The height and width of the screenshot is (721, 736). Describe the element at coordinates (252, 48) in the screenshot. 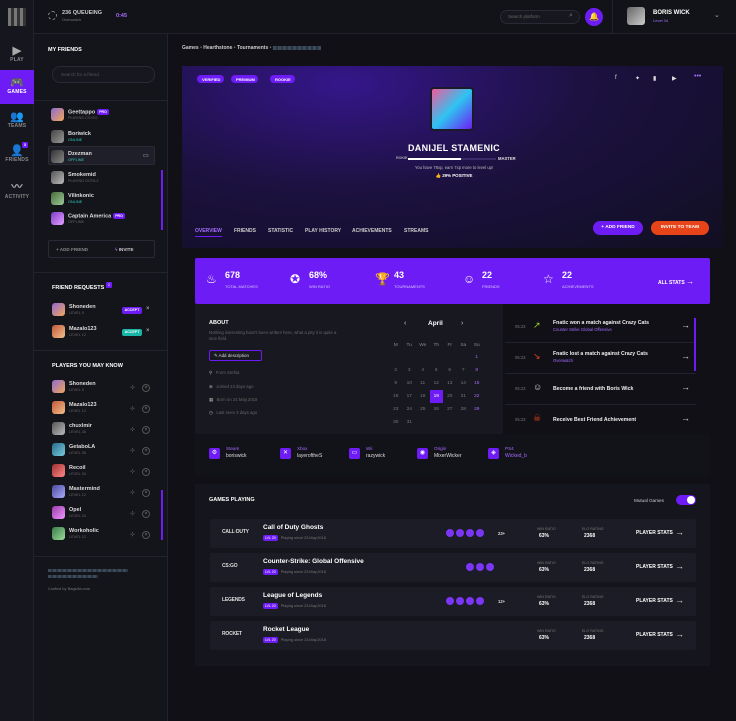

I see `breadcrumb-item: Tournaments` at that location.